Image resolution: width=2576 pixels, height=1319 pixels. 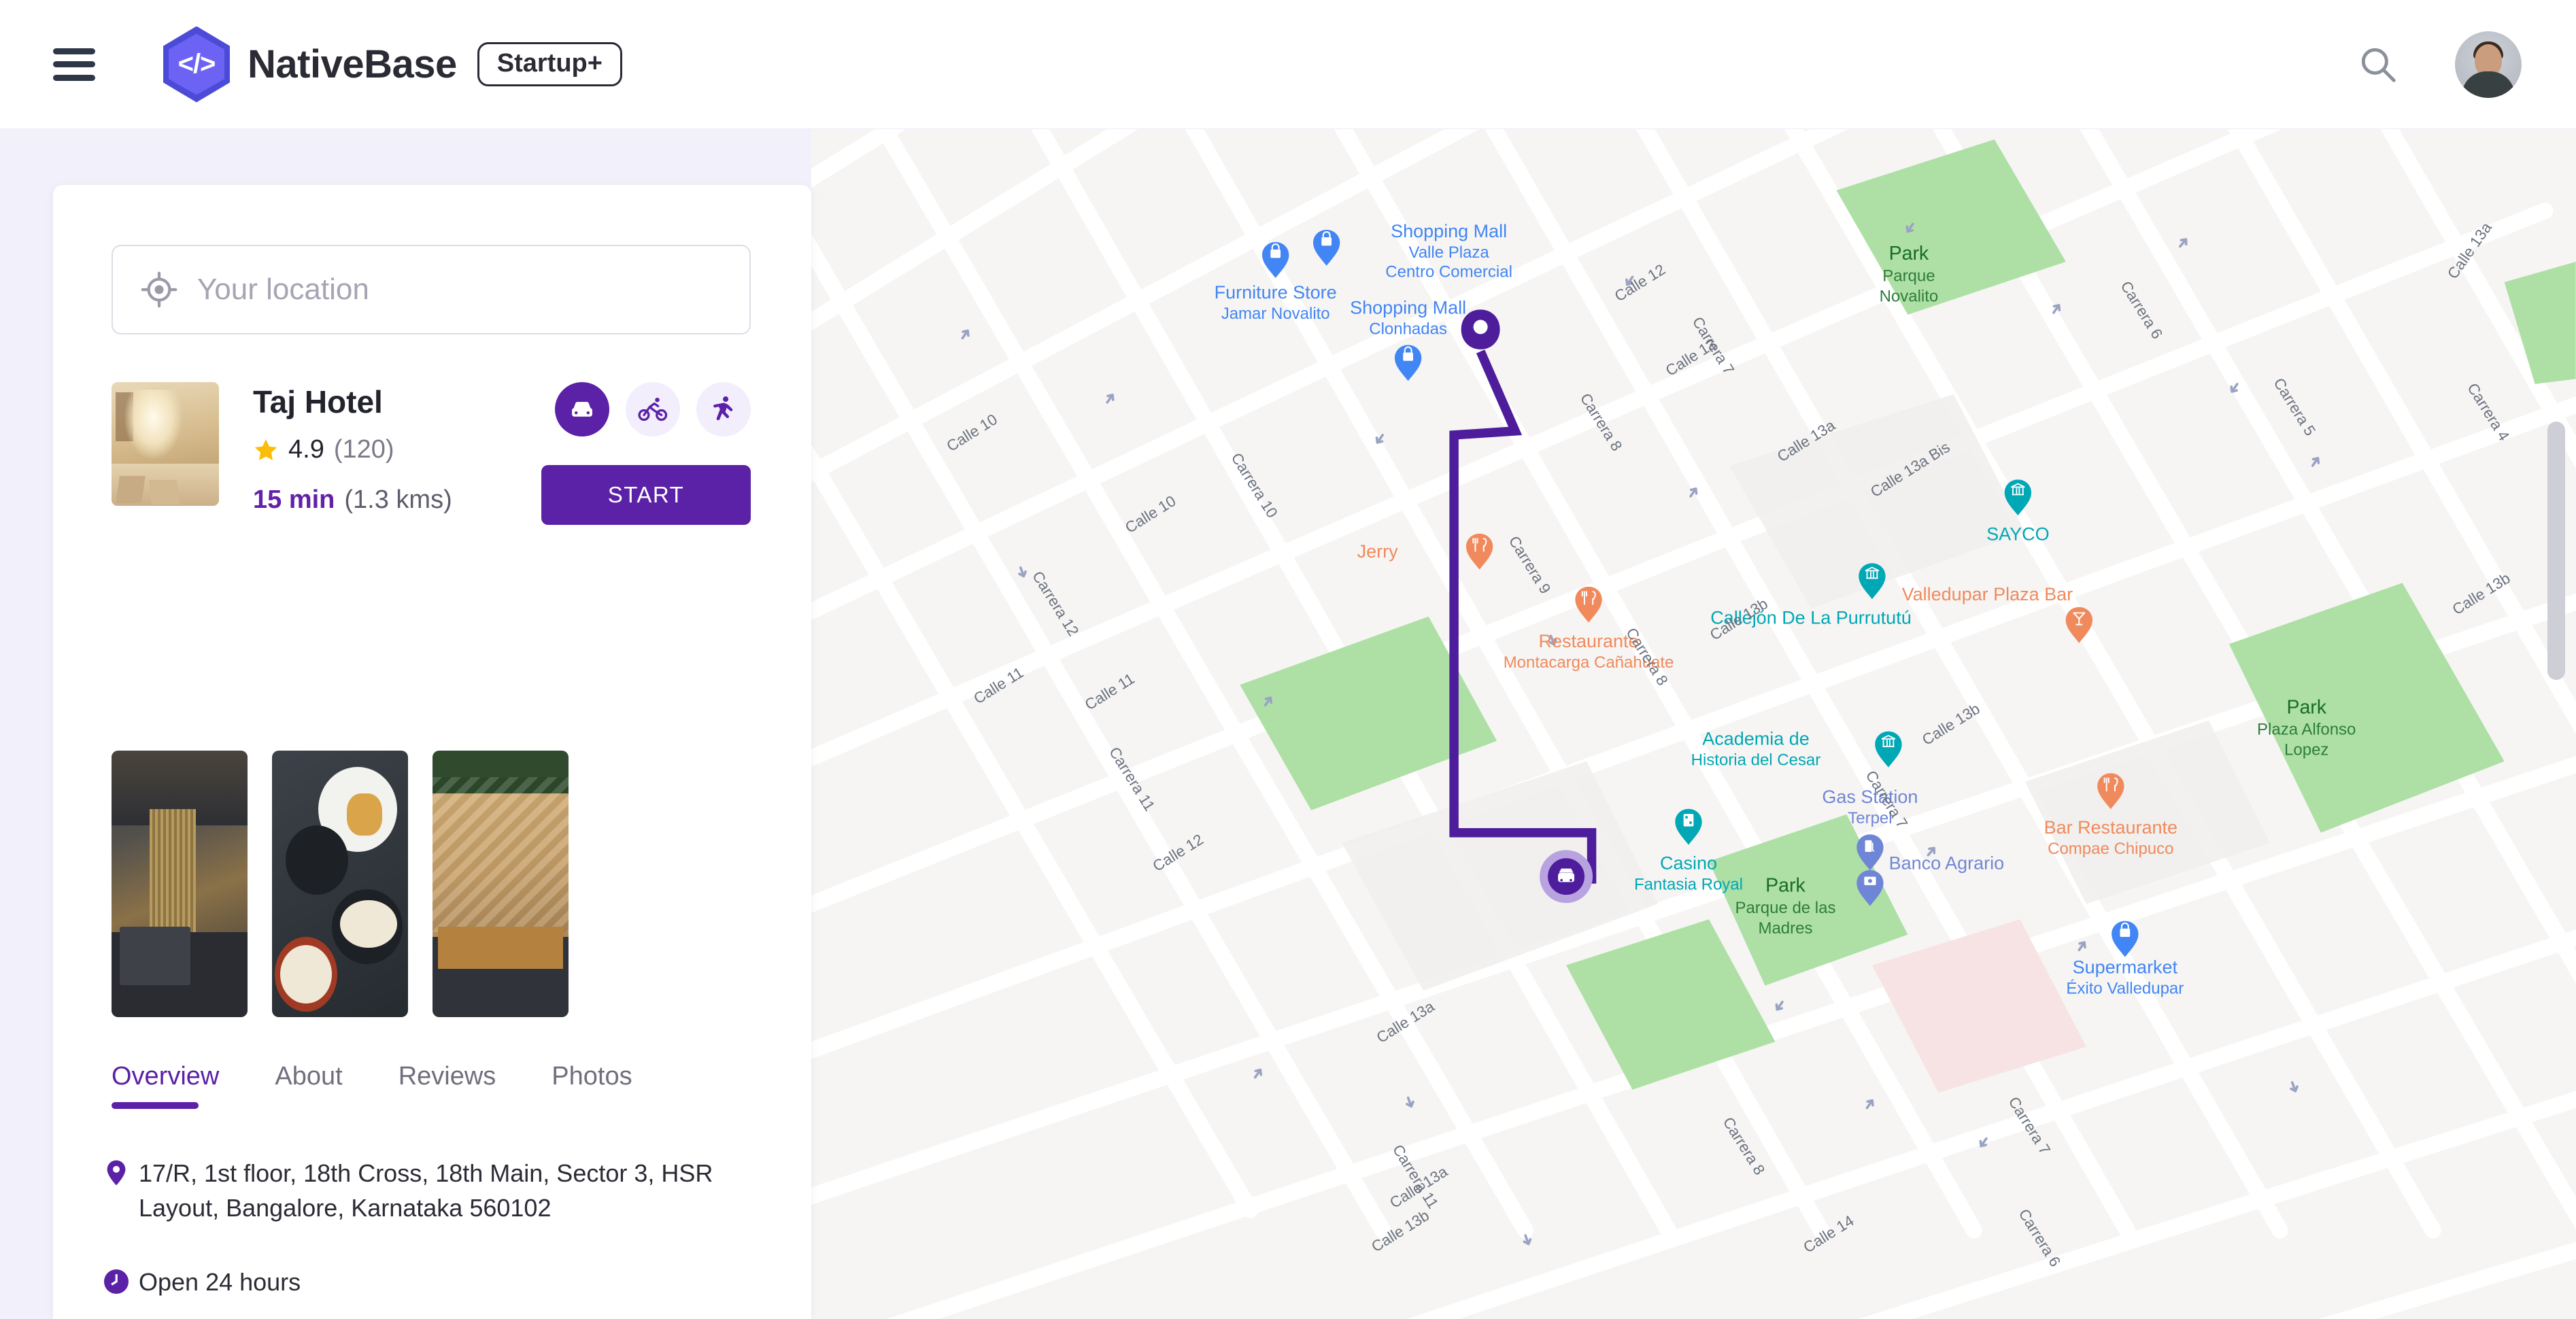 What do you see at coordinates (1288, 64) in the screenshot?
I see `app-header: </> NativeBase Startup+` at bounding box center [1288, 64].